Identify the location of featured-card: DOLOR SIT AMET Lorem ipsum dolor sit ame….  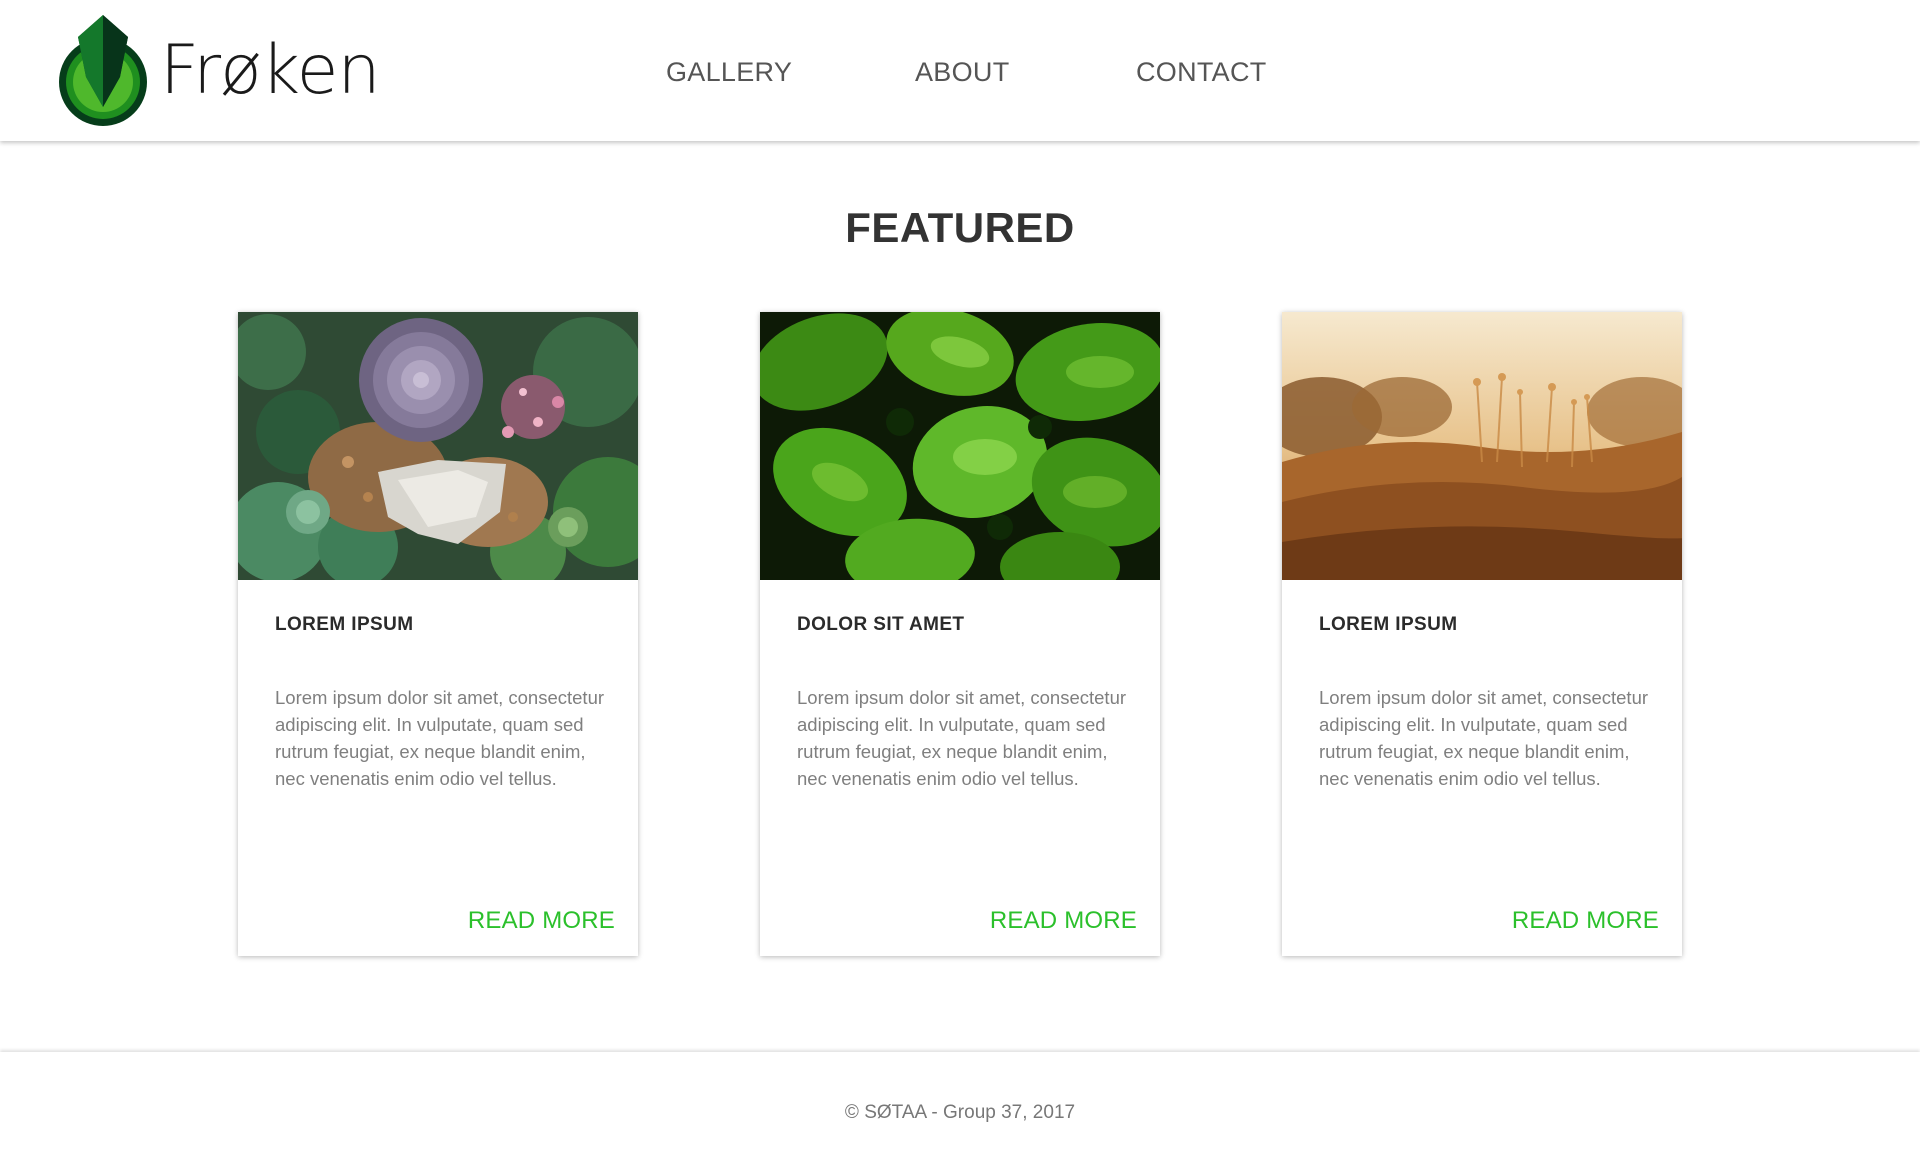
(960, 634).